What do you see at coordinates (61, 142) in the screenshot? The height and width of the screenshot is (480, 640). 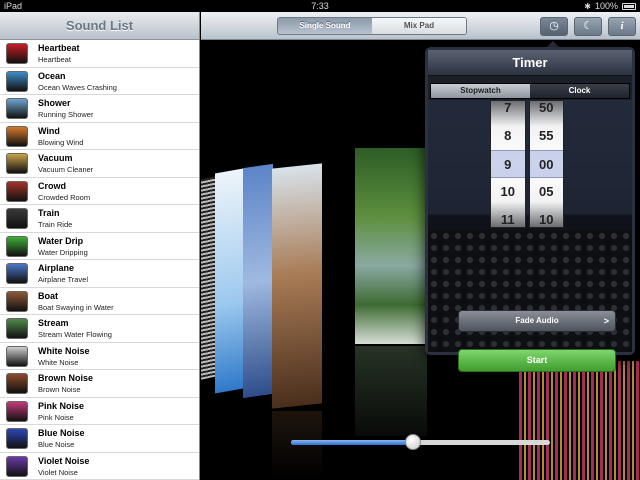 I see `sound-description: Blowing Wind` at bounding box center [61, 142].